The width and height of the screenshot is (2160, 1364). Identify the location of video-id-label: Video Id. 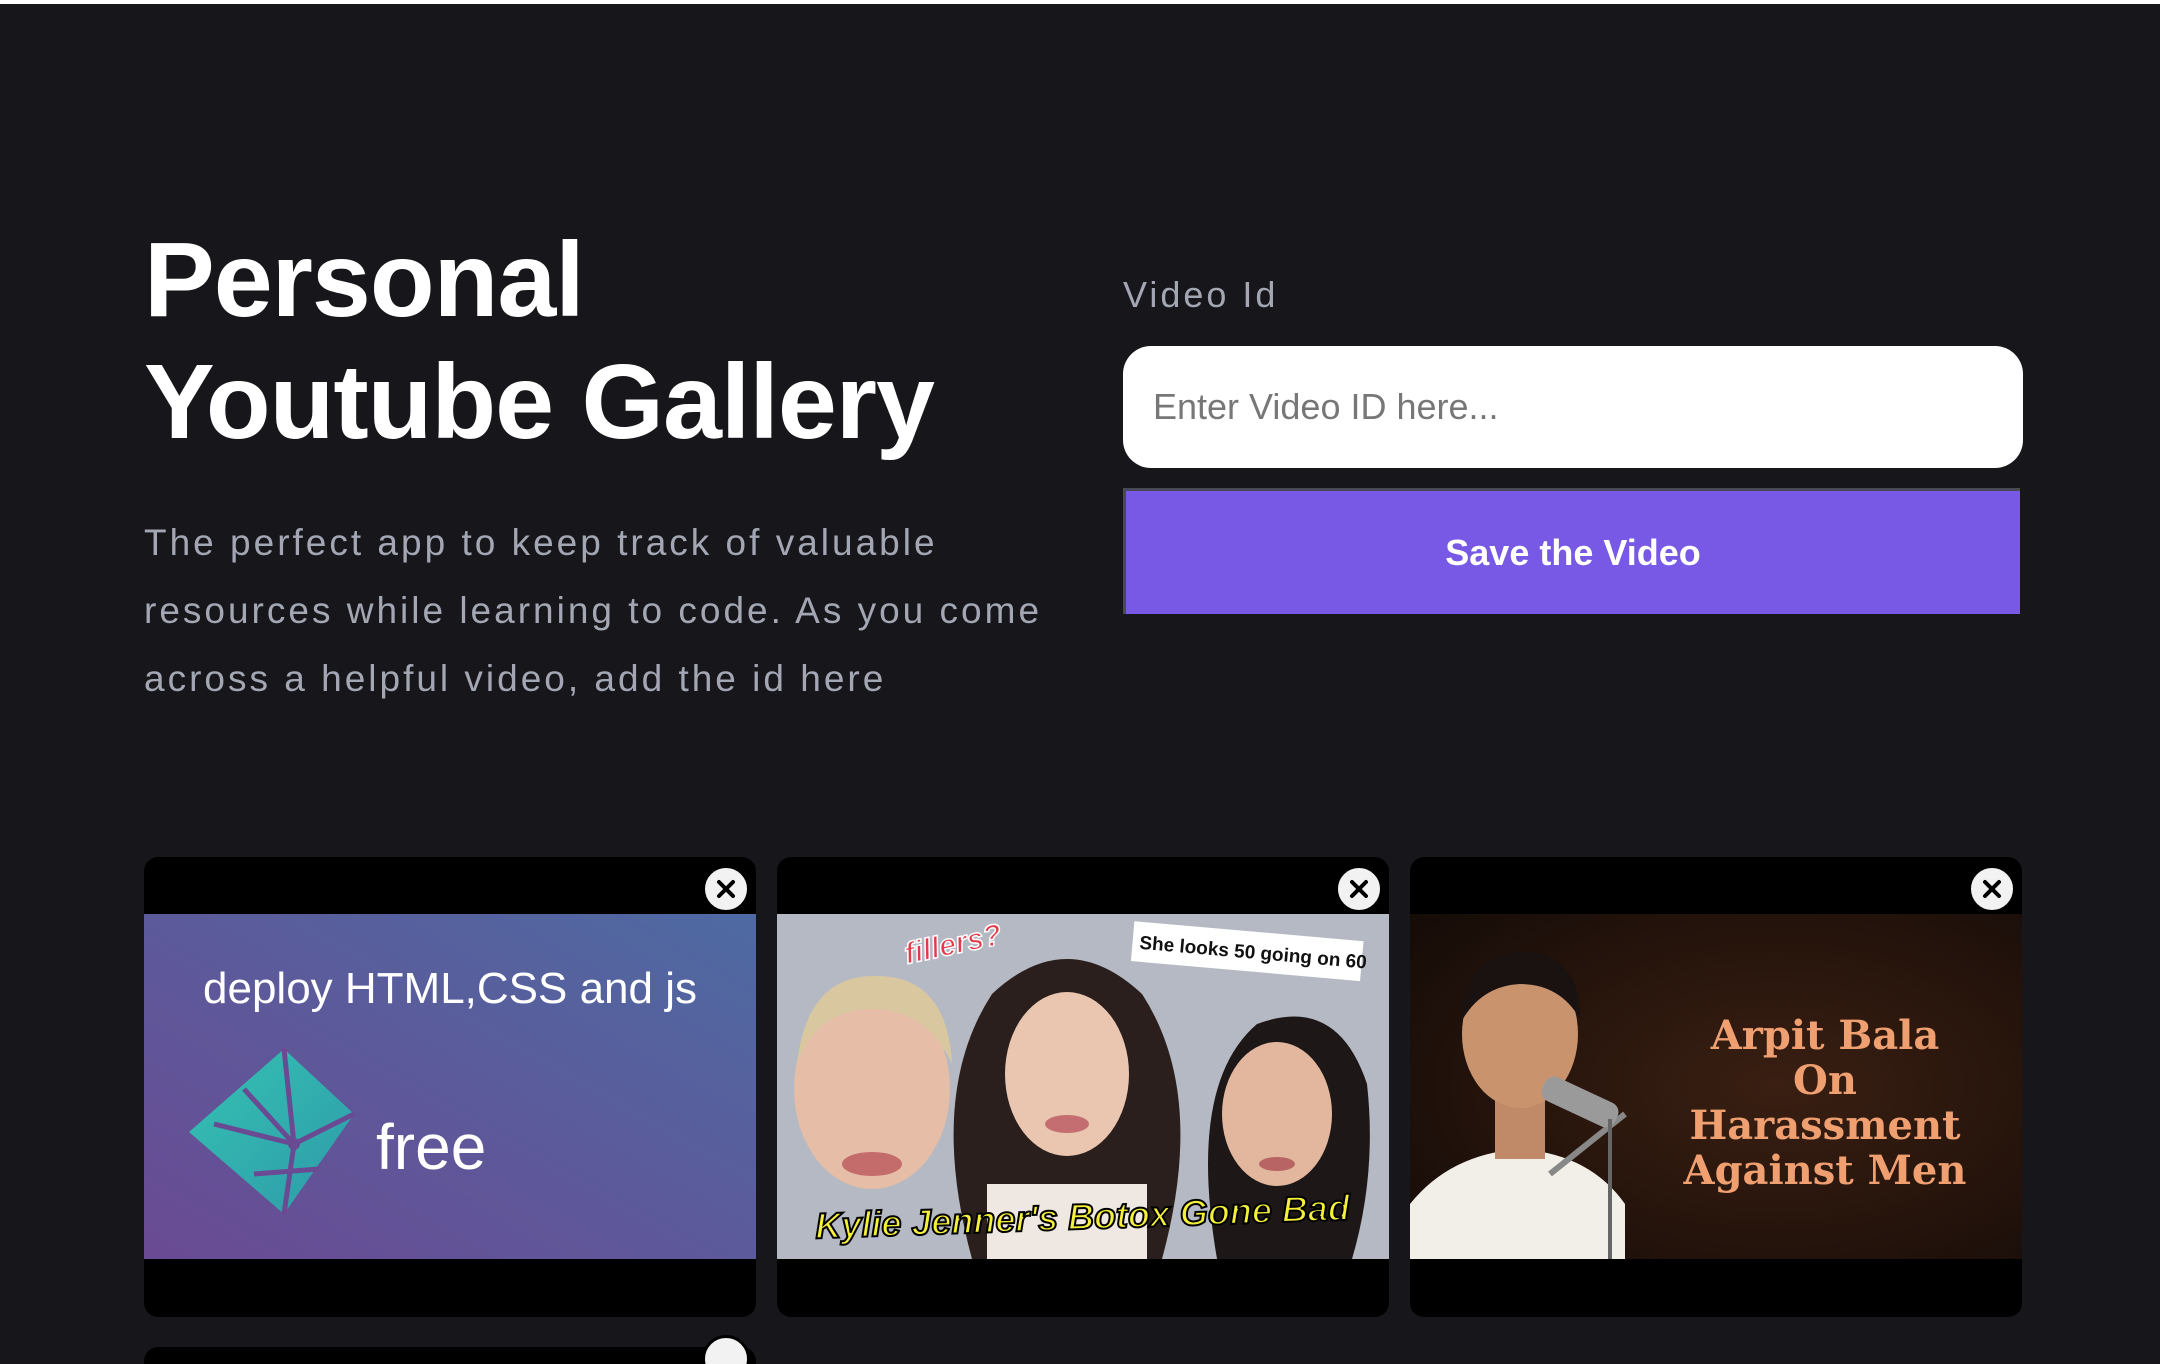
(1201, 294).